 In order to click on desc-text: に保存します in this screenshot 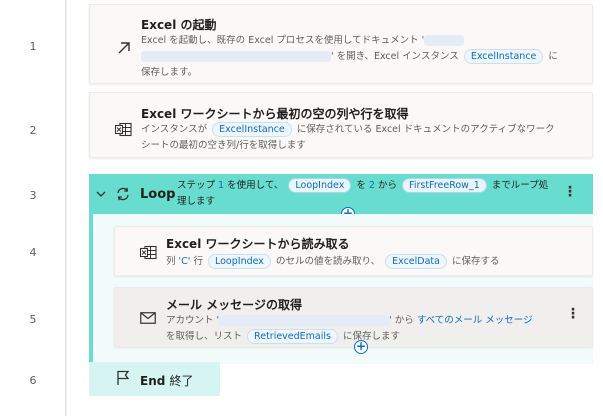, I will do `click(372, 336)`.